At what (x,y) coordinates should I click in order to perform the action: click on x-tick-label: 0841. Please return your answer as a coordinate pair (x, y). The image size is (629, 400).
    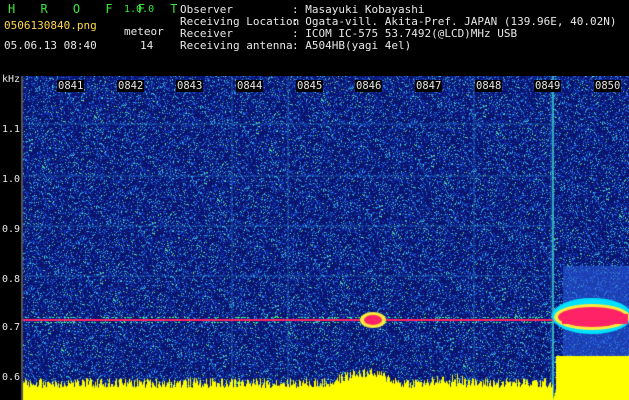
    Looking at the image, I should click on (71, 86).